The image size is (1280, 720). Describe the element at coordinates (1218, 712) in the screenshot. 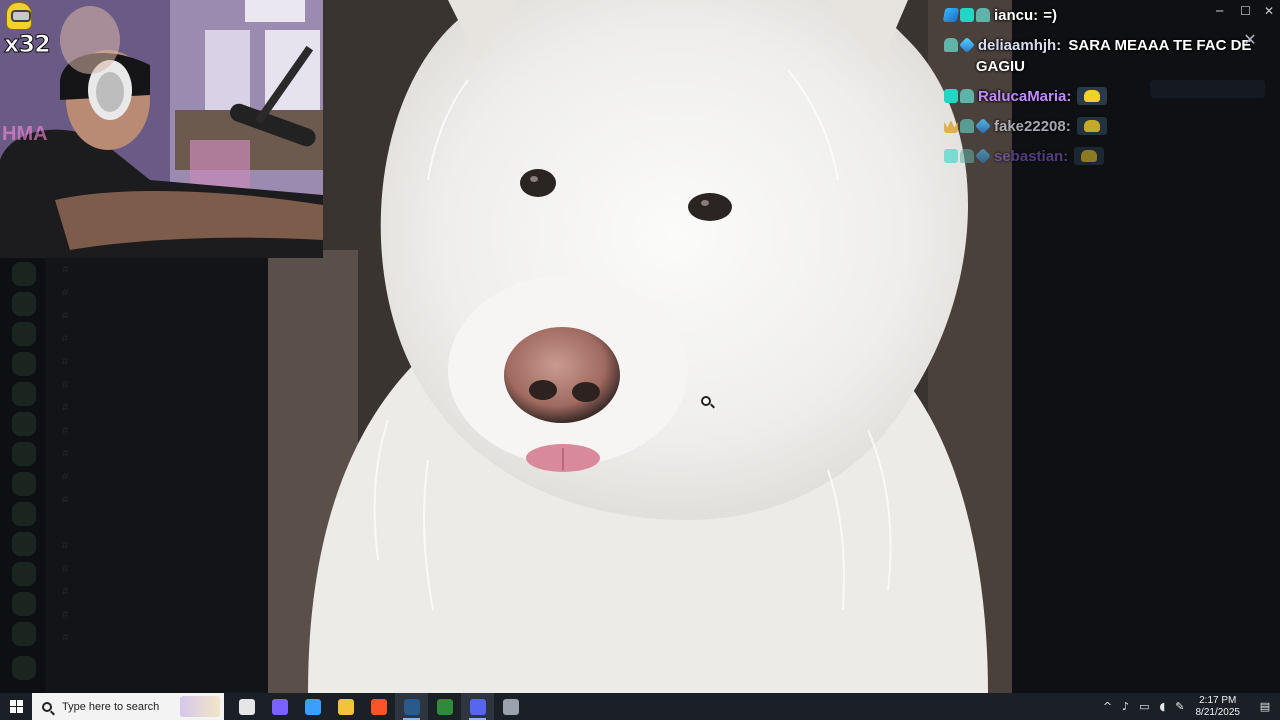

I see `clock-date: 8/21/2025` at that location.